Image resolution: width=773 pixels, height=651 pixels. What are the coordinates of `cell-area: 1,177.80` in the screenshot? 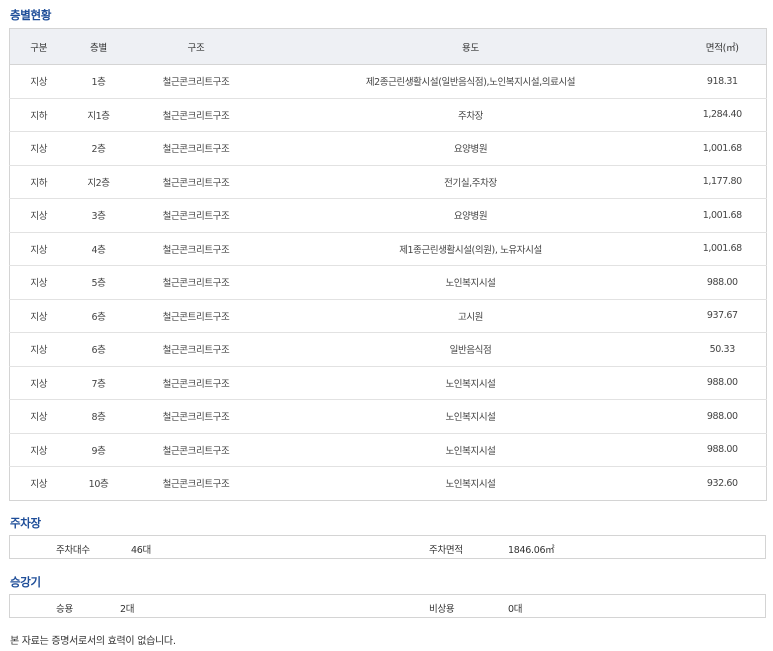 It's located at (722, 182).